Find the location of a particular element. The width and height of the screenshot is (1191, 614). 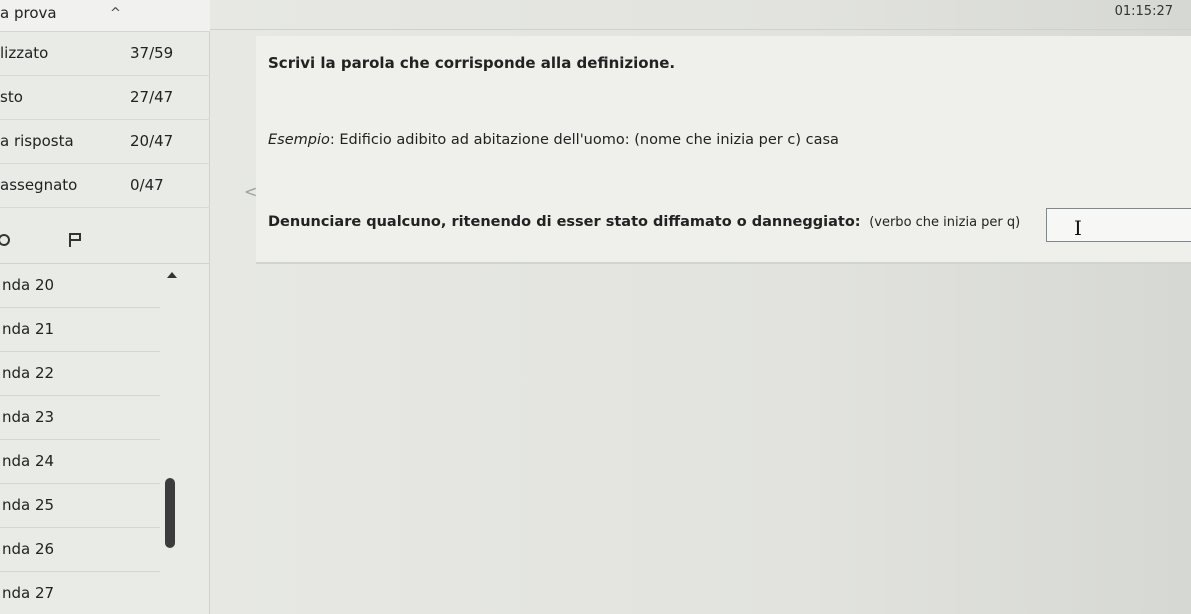

question-label: nda 21 is located at coordinates (28, 329).